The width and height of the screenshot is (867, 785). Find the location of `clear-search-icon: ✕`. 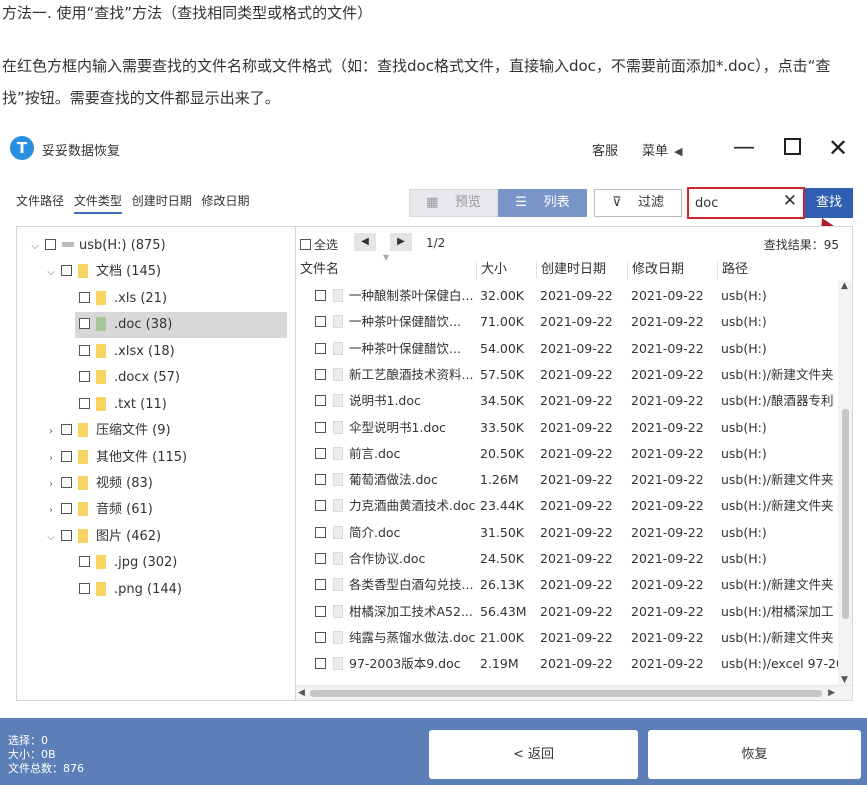

clear-search-icon: ✕ is located at coordinates (790, 201).